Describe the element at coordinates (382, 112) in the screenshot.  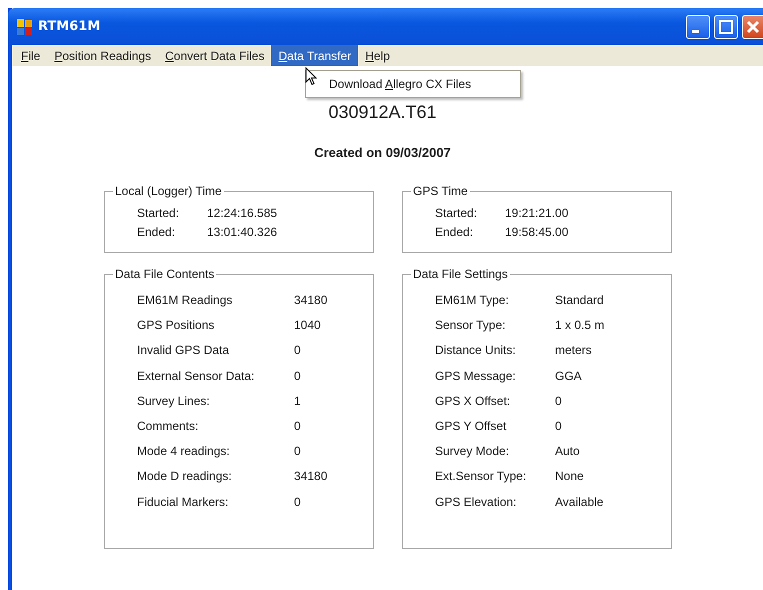
I see `file-name: 030912A.T61` at that location.